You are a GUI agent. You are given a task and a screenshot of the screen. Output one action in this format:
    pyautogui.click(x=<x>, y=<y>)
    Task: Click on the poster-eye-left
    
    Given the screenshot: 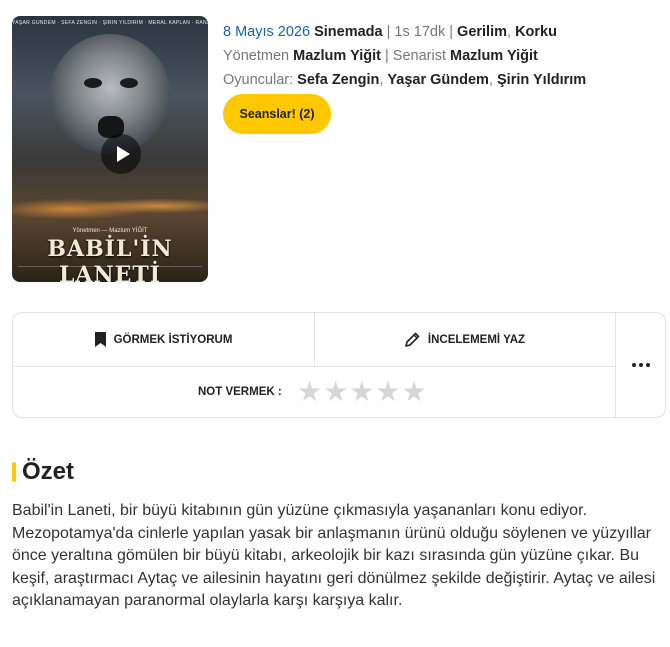 What is the action you would take?
    pyautogui.click(x=93, y=83)
    